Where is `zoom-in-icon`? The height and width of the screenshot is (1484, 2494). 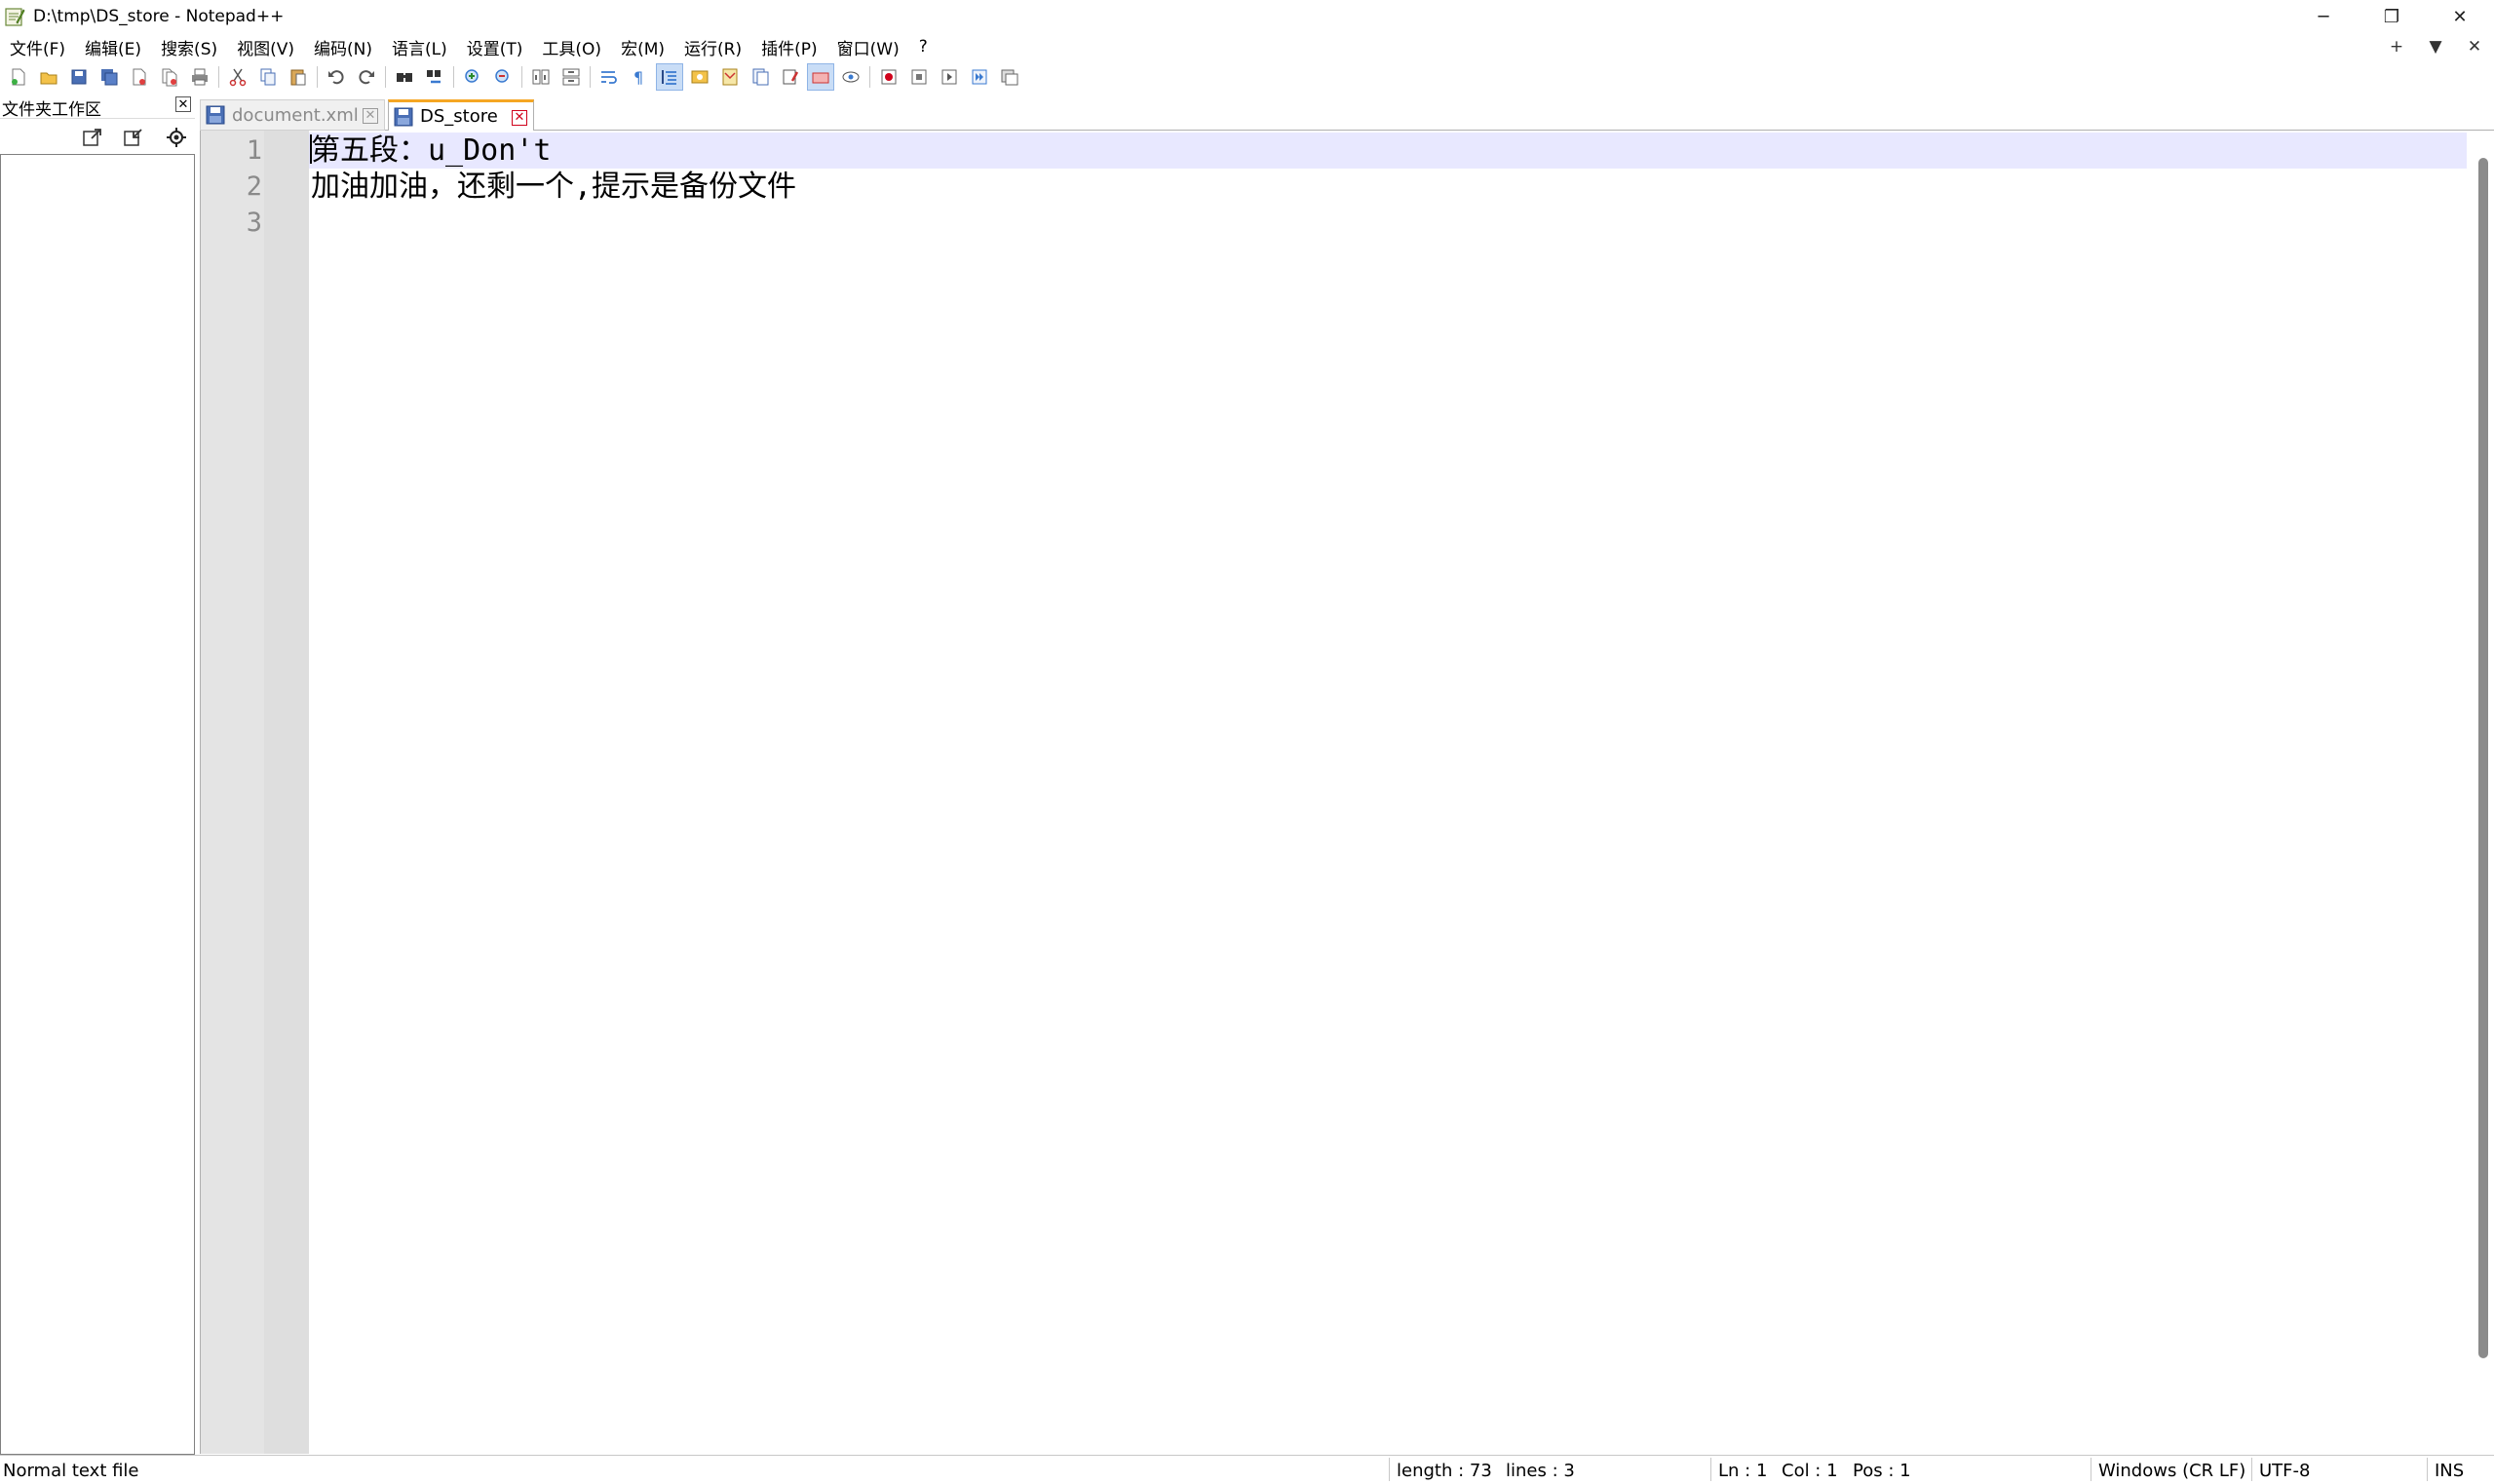 zoom-in-icon is located at coordinates (472, 77).